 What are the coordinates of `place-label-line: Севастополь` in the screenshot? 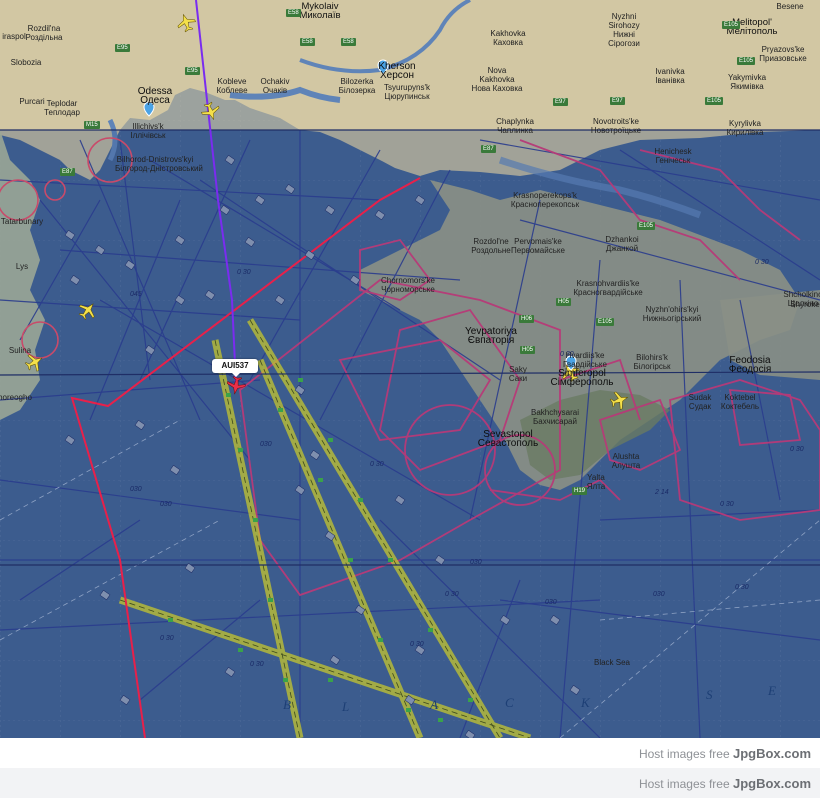 It's located at (508, 443).